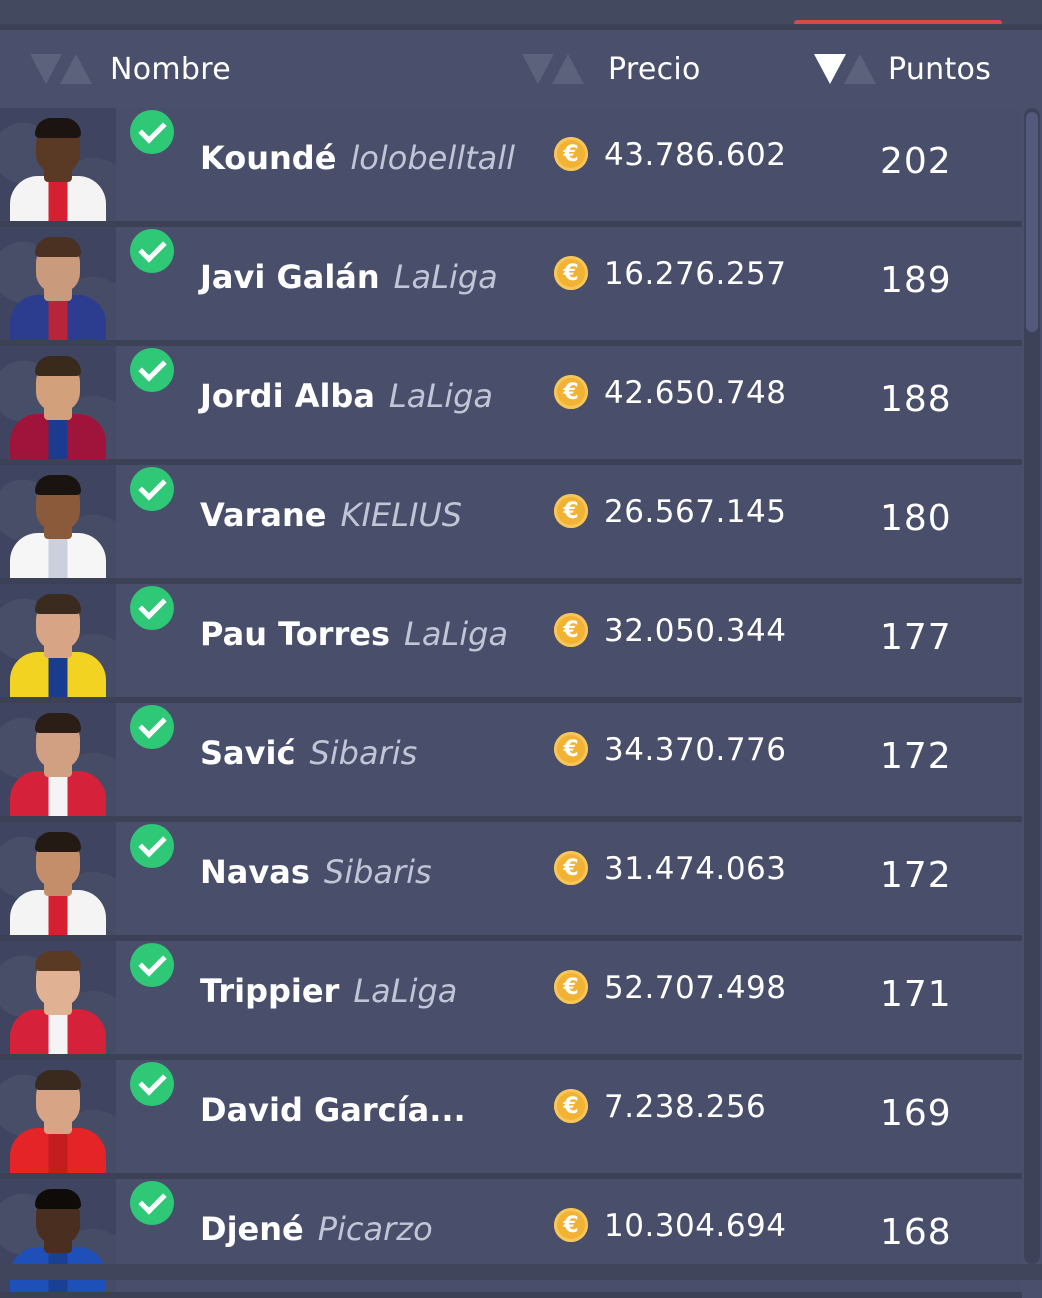 The width and height of the screenshot is (1042, 1298). I want to click on player-name: Jordi Alba, so click(287, 396).